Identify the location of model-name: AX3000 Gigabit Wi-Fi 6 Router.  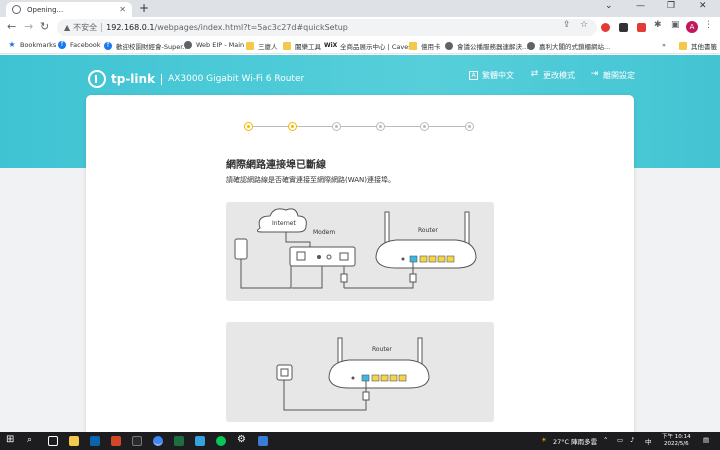
(236, 79).